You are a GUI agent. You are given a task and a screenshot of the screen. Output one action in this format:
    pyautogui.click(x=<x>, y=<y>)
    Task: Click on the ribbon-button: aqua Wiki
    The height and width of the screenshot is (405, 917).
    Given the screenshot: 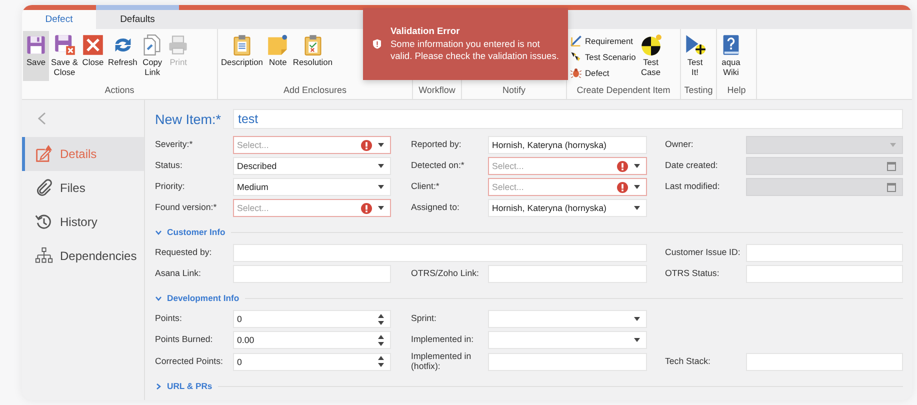 What is the action you would take?
    pyautogui.click(x=731, y=56)
    